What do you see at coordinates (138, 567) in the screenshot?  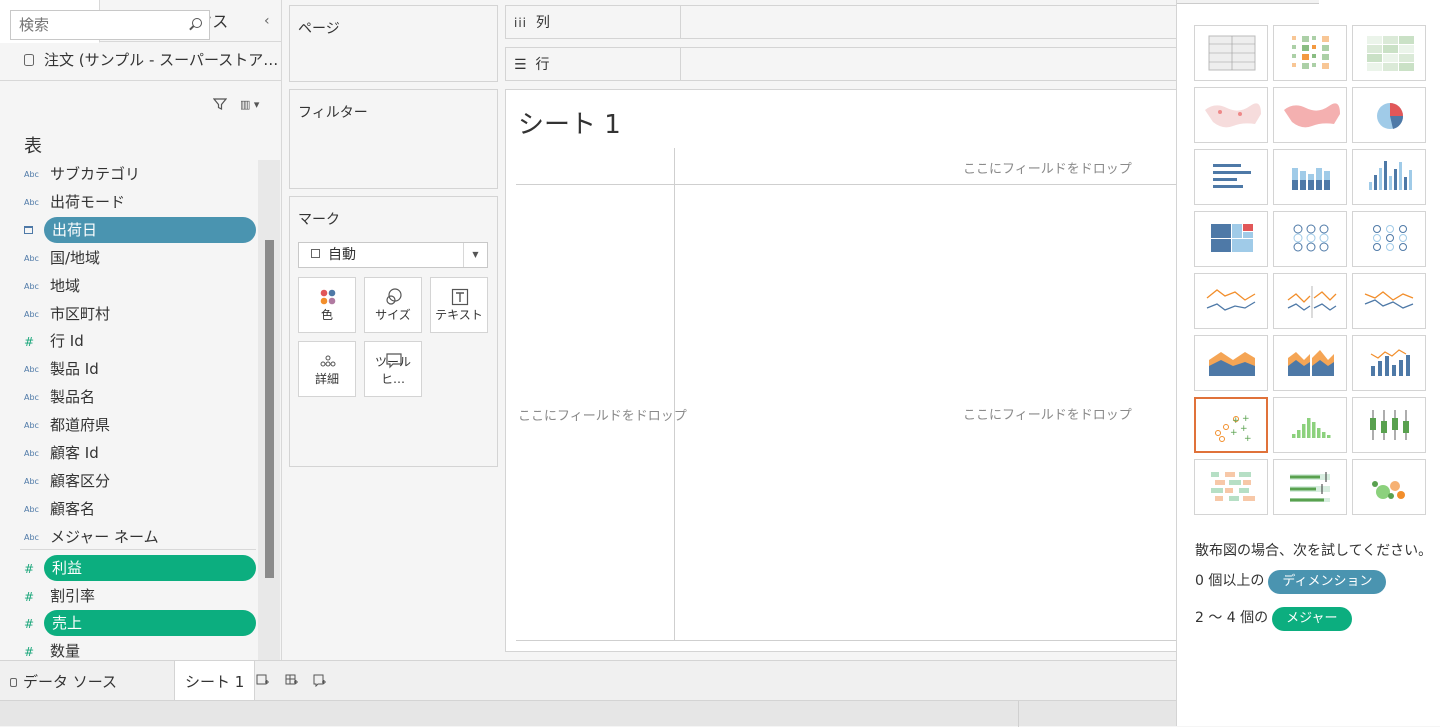 I see `field-item: # 利益` at bounding box center [138, 567].